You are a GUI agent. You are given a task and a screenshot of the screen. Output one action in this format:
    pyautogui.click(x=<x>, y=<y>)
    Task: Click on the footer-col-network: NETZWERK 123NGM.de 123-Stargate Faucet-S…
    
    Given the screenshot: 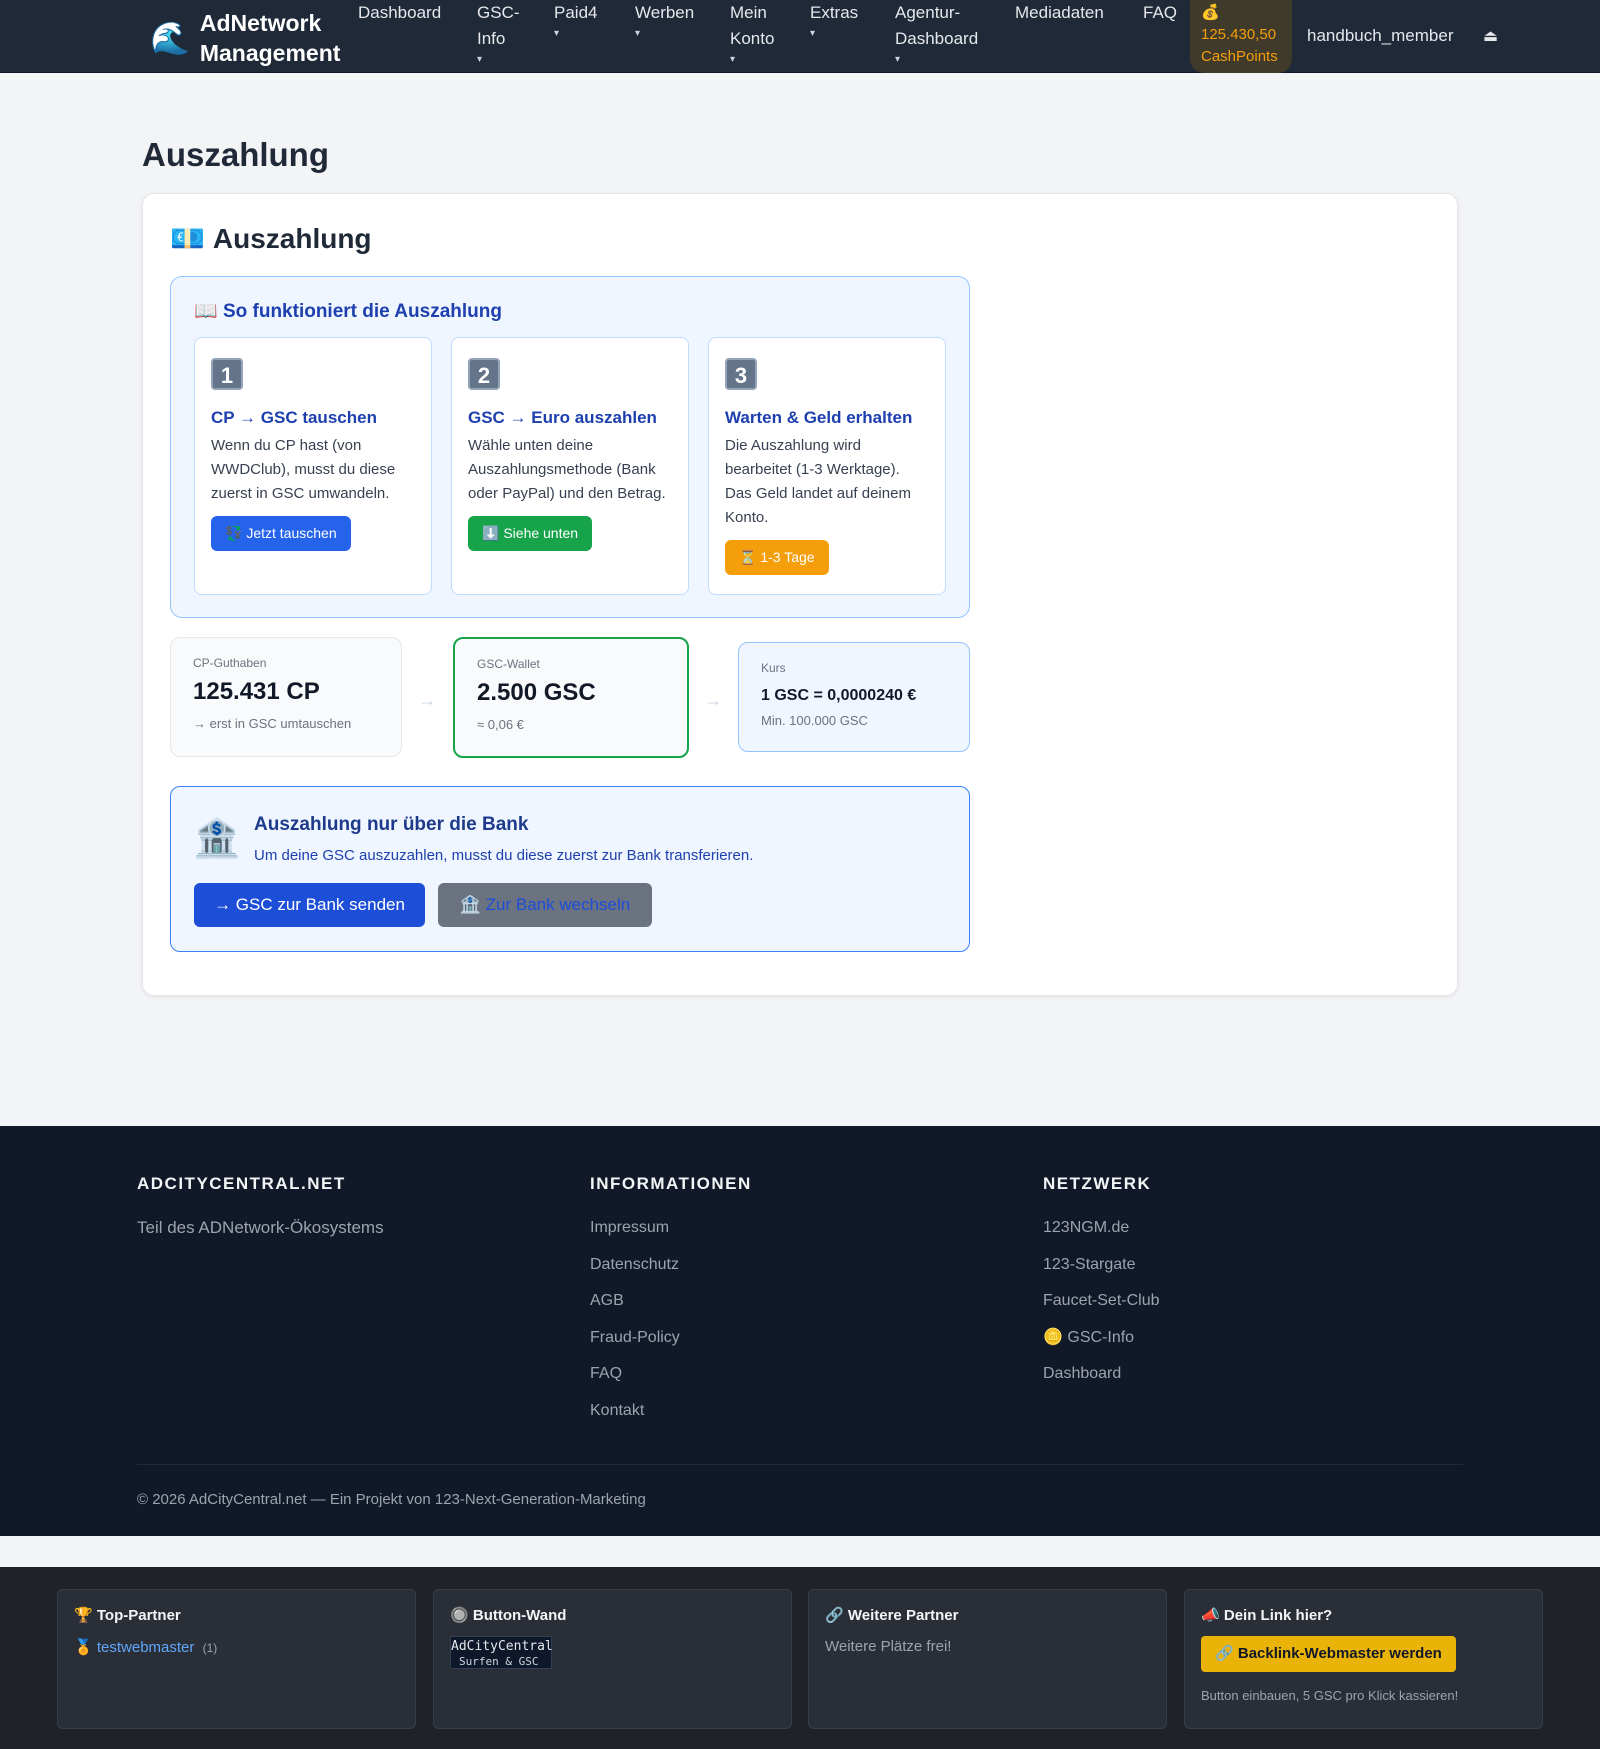 What is the action you would take?
    pyautogui.click(x=1101, y=1287)
    